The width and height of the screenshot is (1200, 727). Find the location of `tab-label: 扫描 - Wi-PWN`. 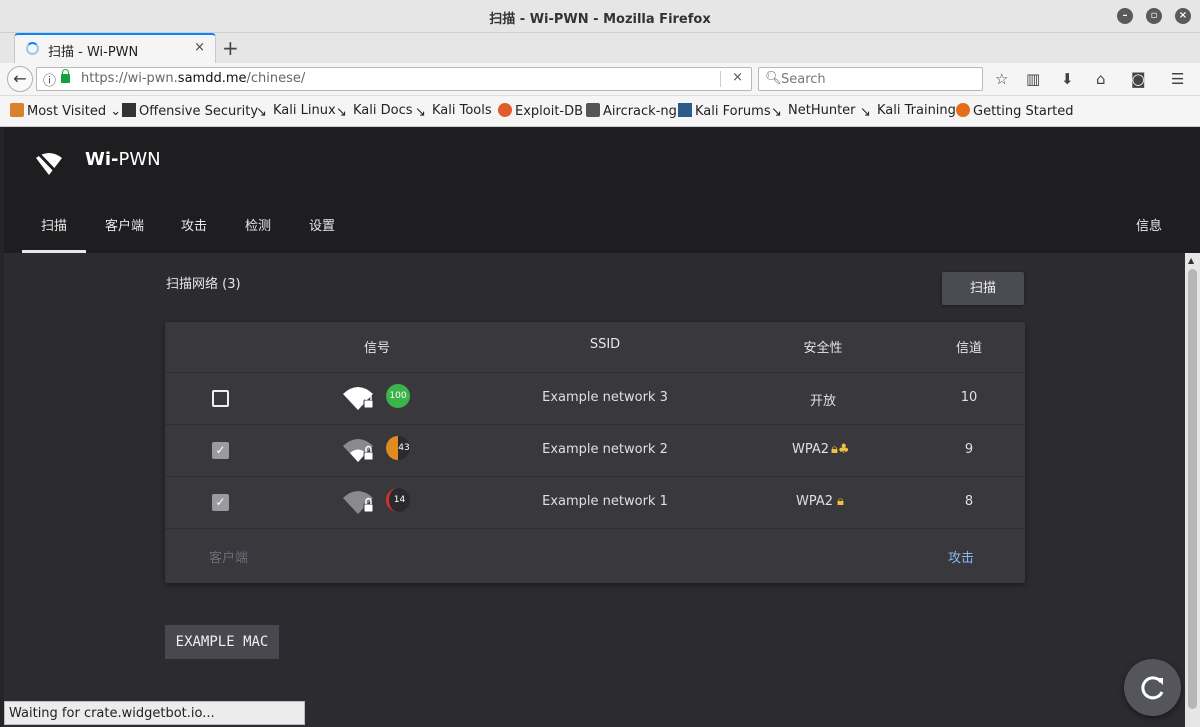

tab-label: 扫描 - Wi-PWN is located at coordinates (93, 52).